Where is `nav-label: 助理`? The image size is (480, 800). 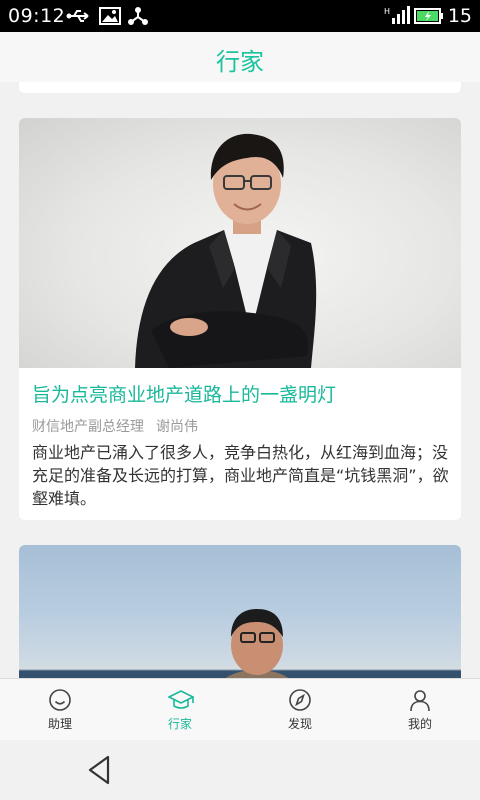 nav-label: 助理 is located at coordinates (59, 724).